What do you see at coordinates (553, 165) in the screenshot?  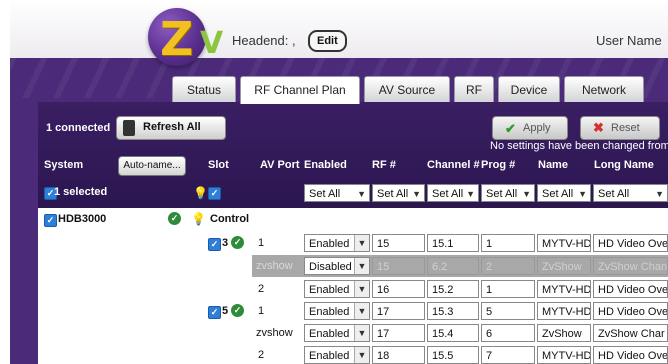 I see `column-name: Name` at bounding box center [553, 165].